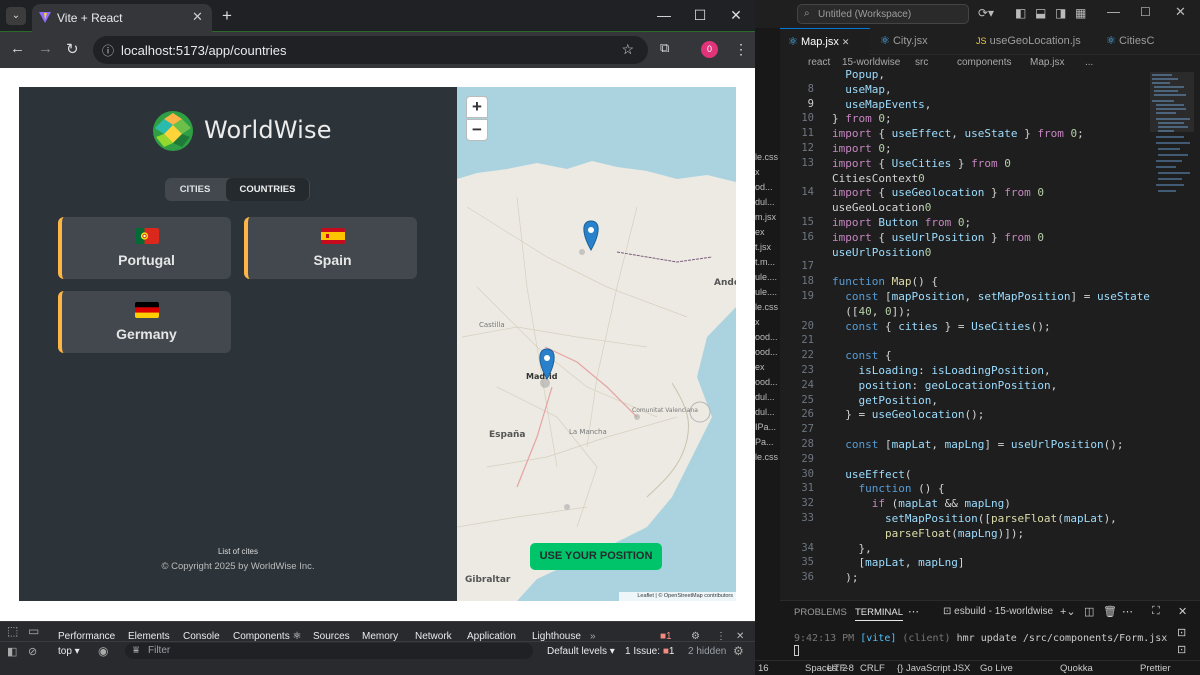 The width and height of the screenshot is (1200, 675). Describe the element at coordinates (1047, 62) in the screenshot. I see `breadcrumb-item: Map.jsx` at that location.